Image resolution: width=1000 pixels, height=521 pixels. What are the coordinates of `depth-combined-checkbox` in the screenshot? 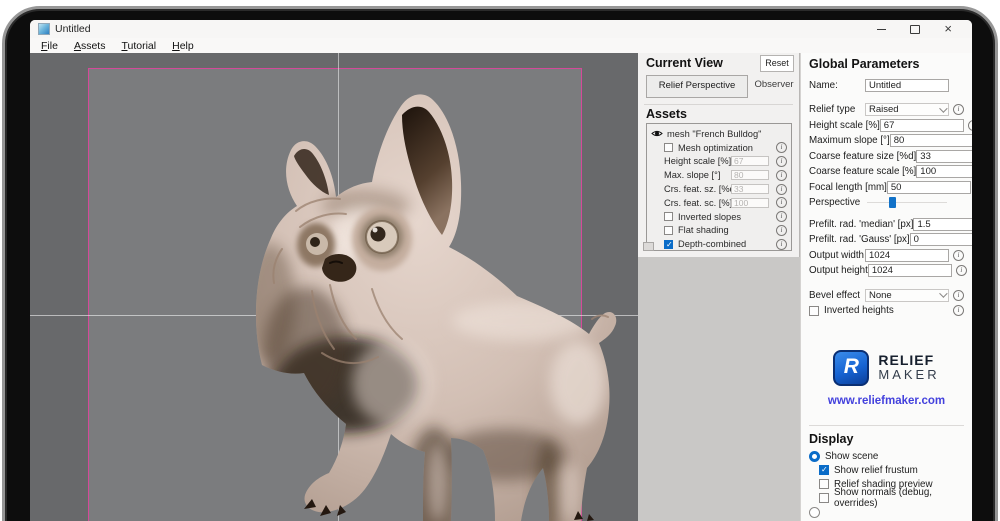 It's located at (668, 244).